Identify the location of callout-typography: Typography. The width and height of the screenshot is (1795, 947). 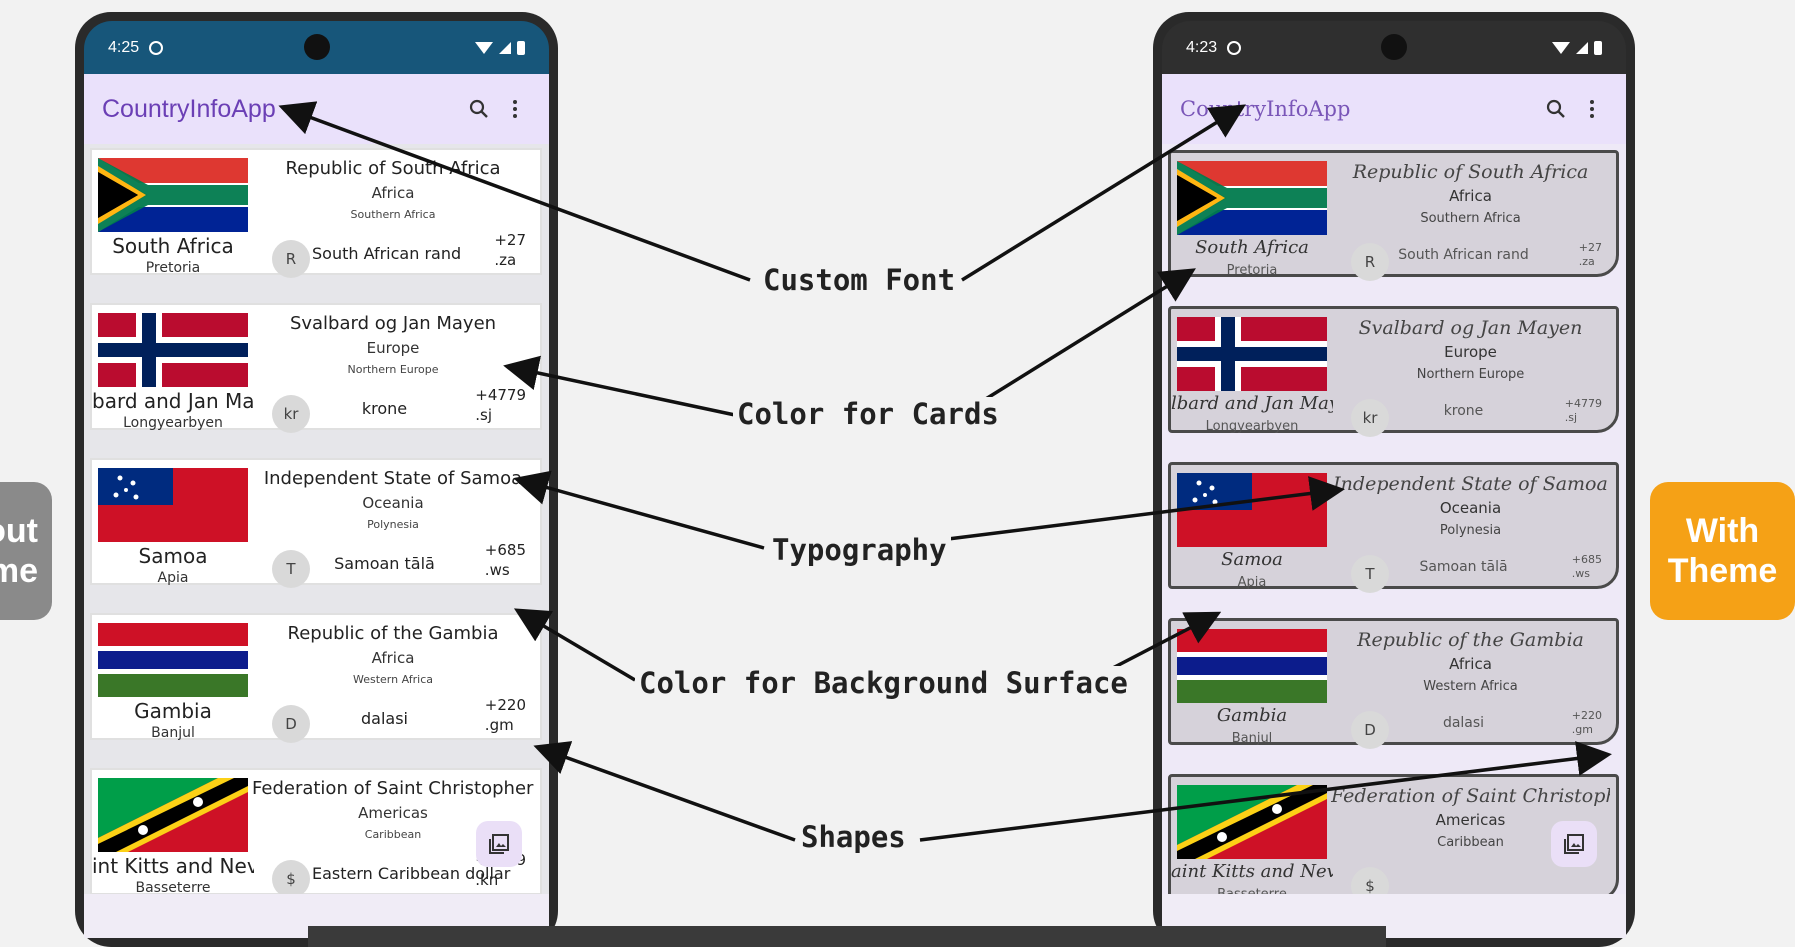
(859, 550).